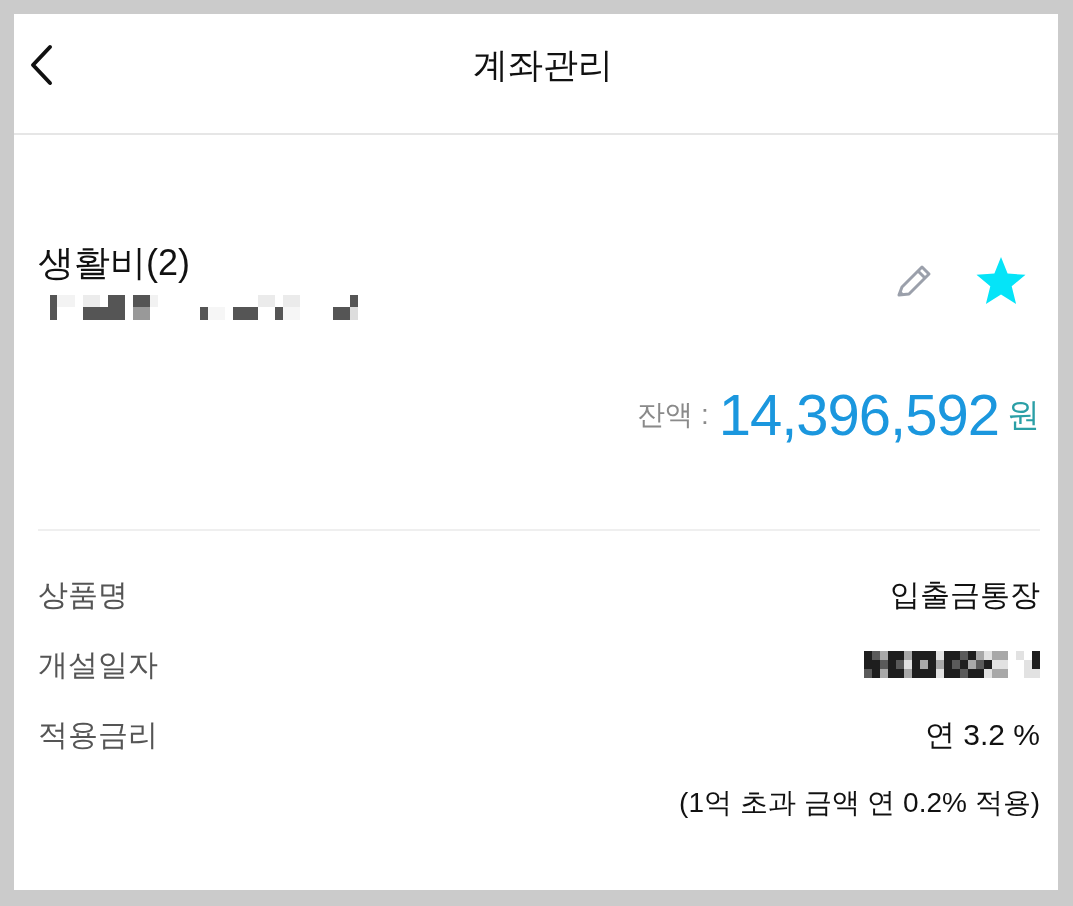  What do you see at coordinates (98, 665) in the screenshot?
I see `detail-label: 개설일자` at bounding box center [98, 665].